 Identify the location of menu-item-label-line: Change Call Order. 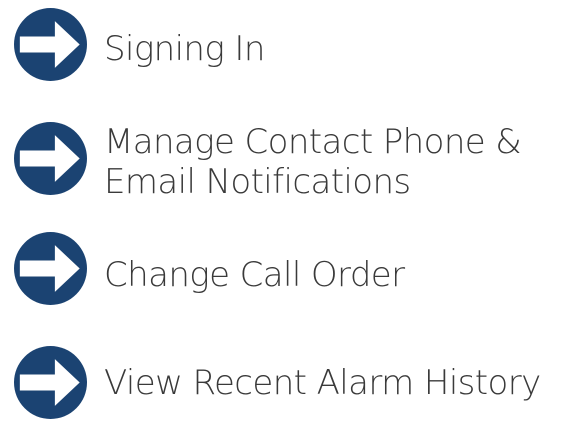
(254, 275).